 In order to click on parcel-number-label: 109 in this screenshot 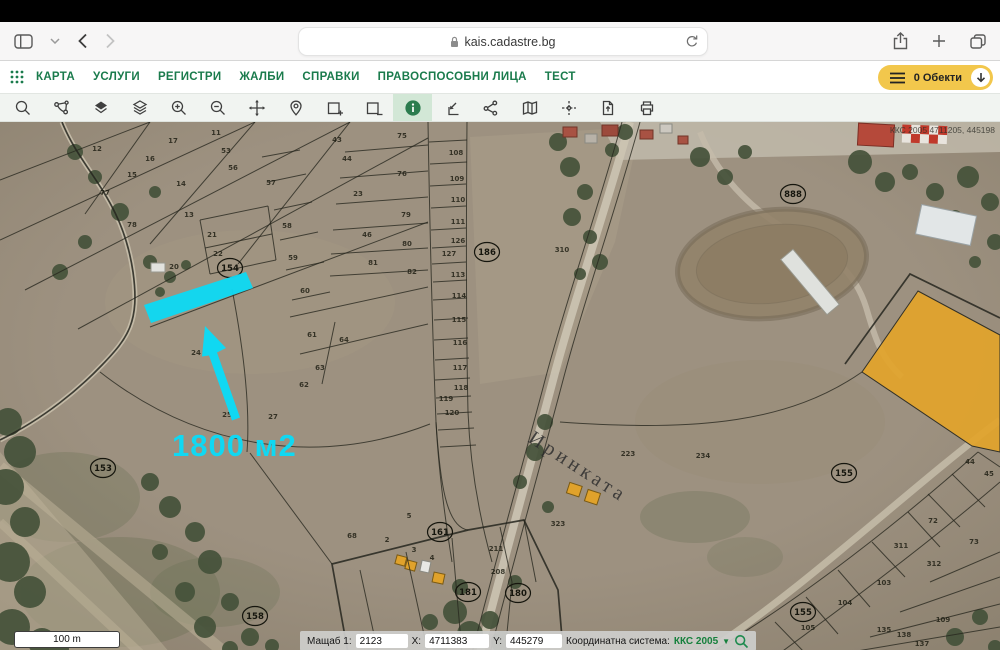, I will do `click(457, 179)`.